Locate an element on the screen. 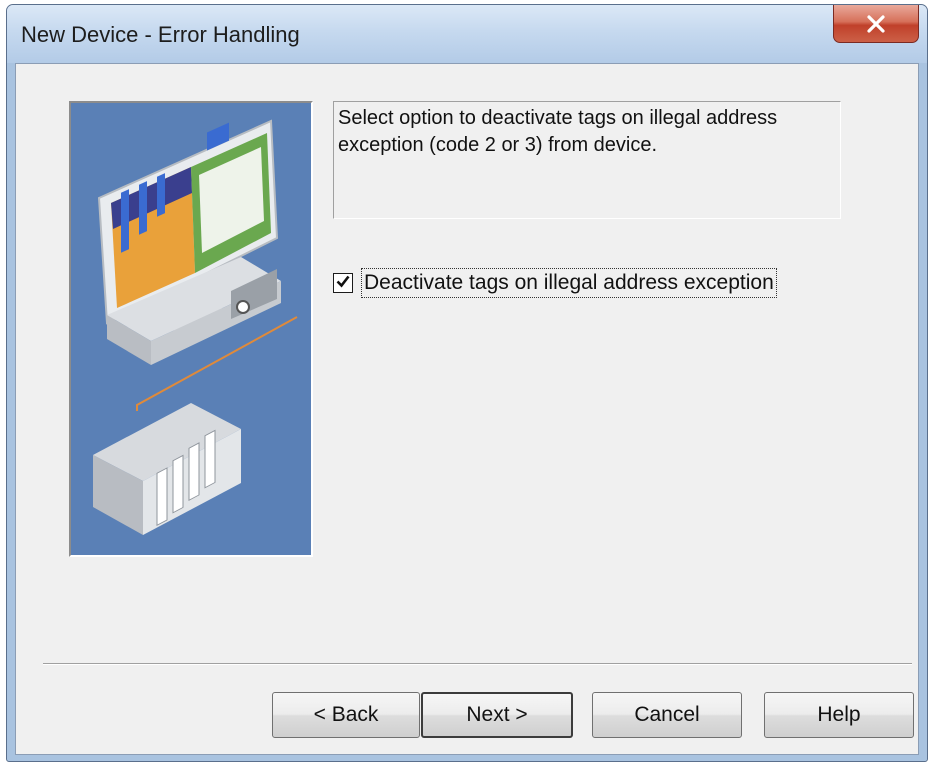 Image resolution: width=936 pixels, height=766 pixels. close-button is located at coordinates (876, 24).